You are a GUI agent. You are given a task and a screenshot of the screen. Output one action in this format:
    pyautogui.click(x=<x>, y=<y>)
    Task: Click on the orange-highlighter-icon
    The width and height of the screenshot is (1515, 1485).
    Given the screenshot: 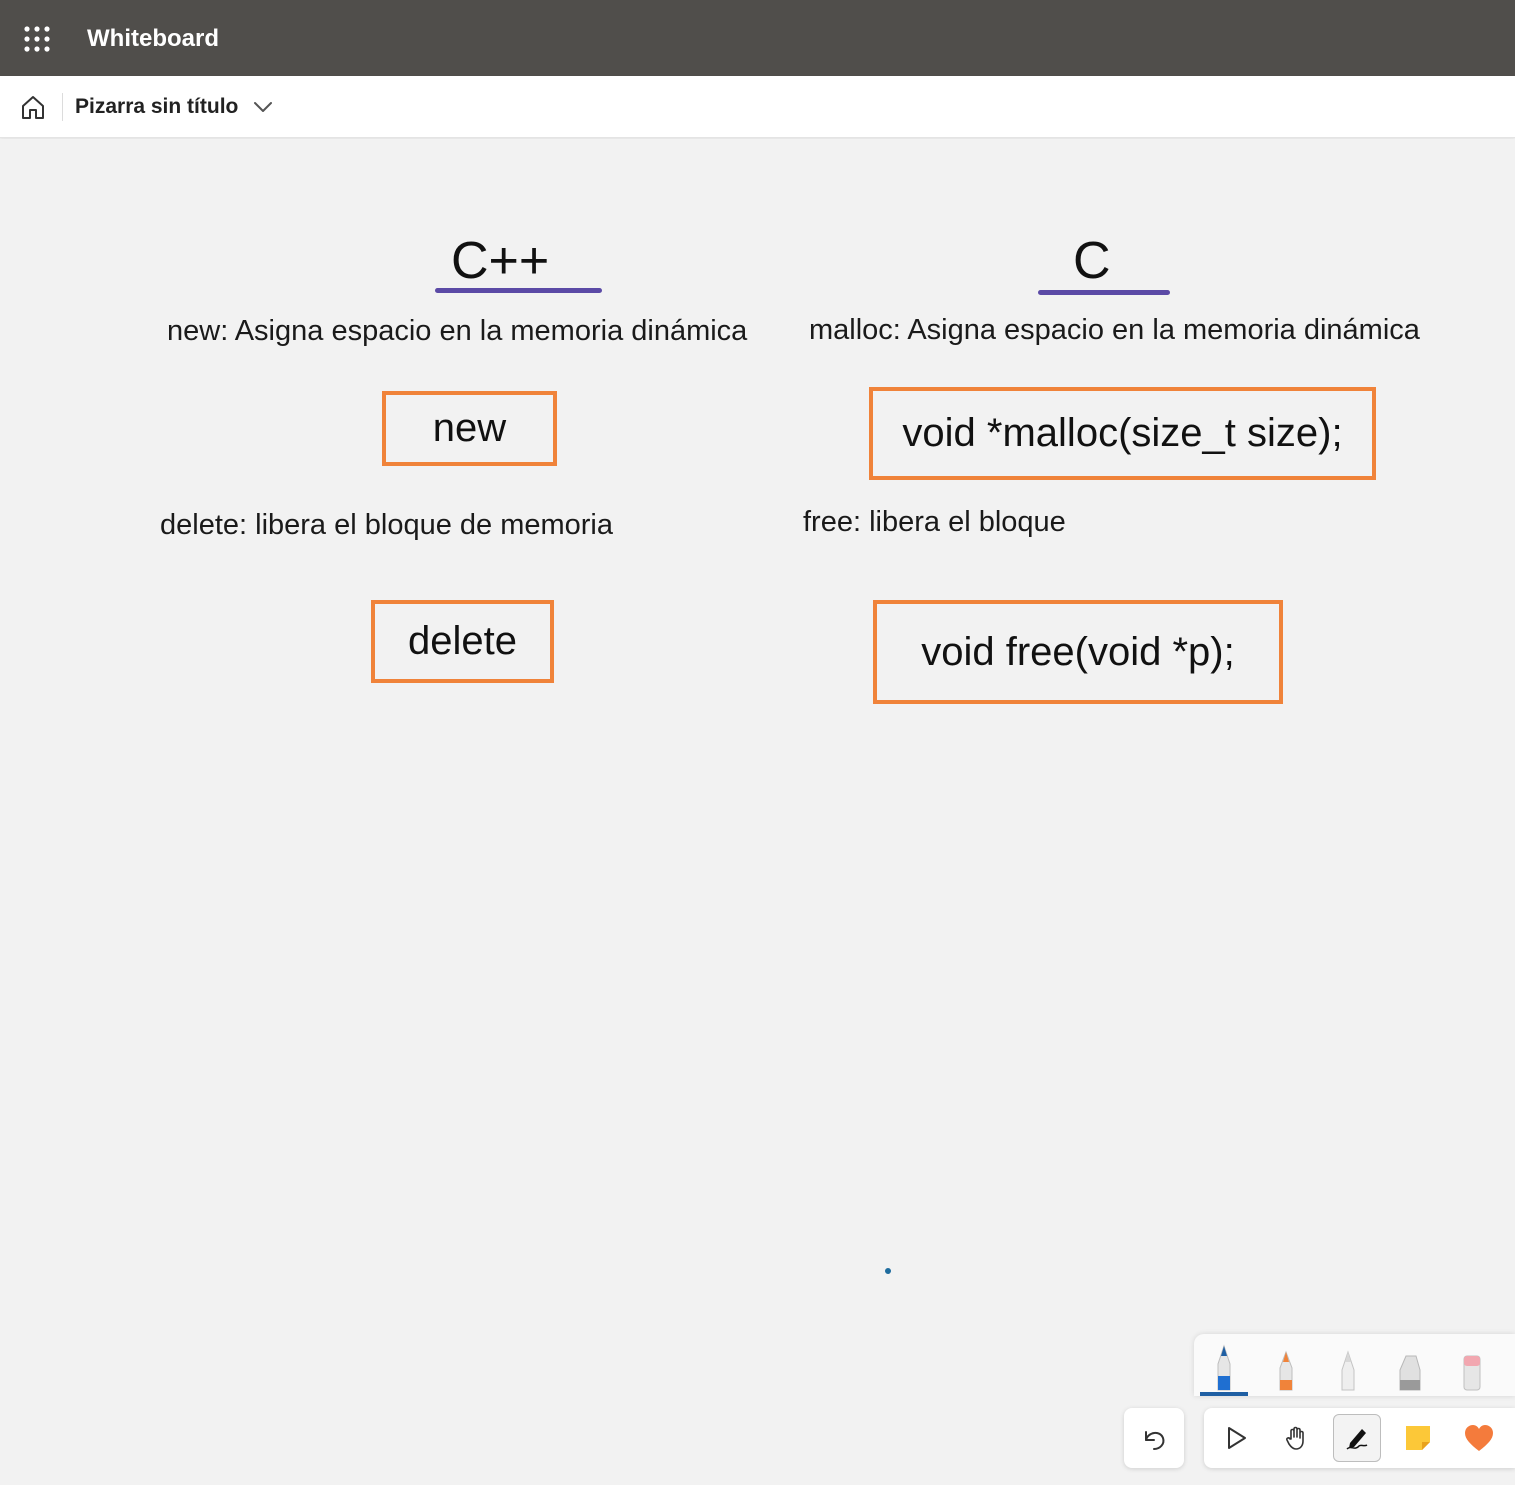 What is the action you would take?
    pyautogui.click(x=1286, y=1368)
    